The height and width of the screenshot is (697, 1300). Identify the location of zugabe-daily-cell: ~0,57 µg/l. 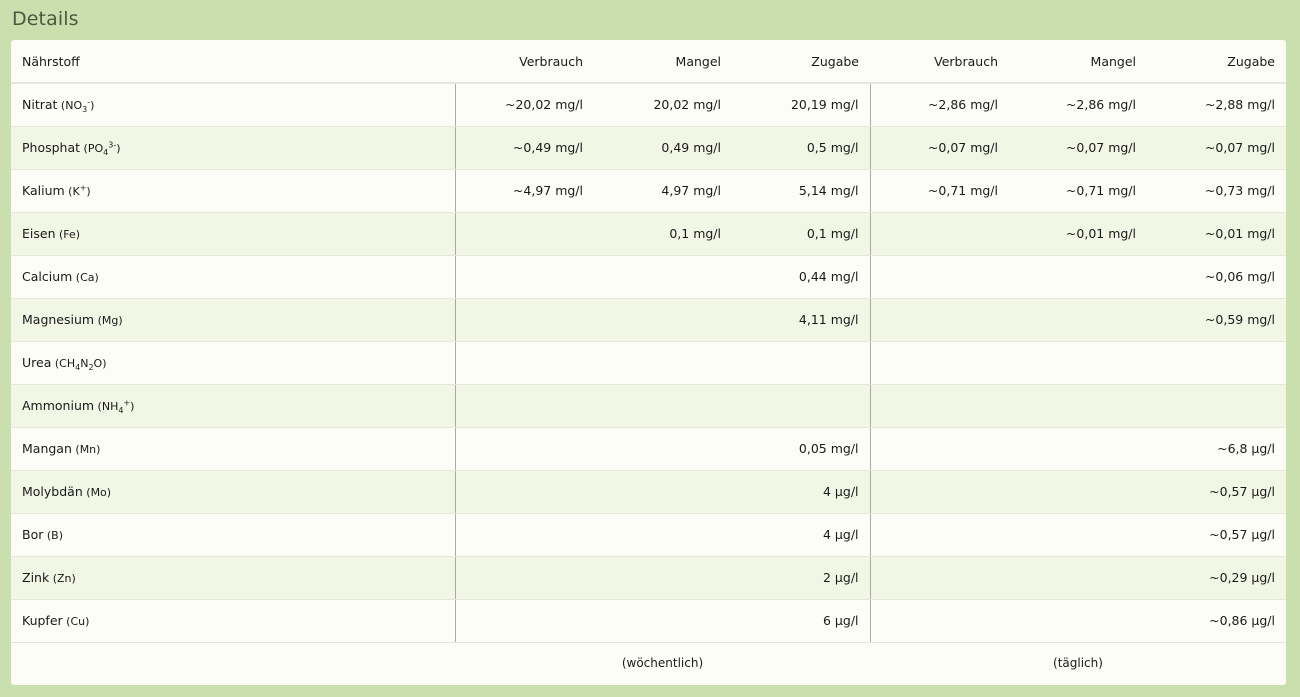
(1216, 535).